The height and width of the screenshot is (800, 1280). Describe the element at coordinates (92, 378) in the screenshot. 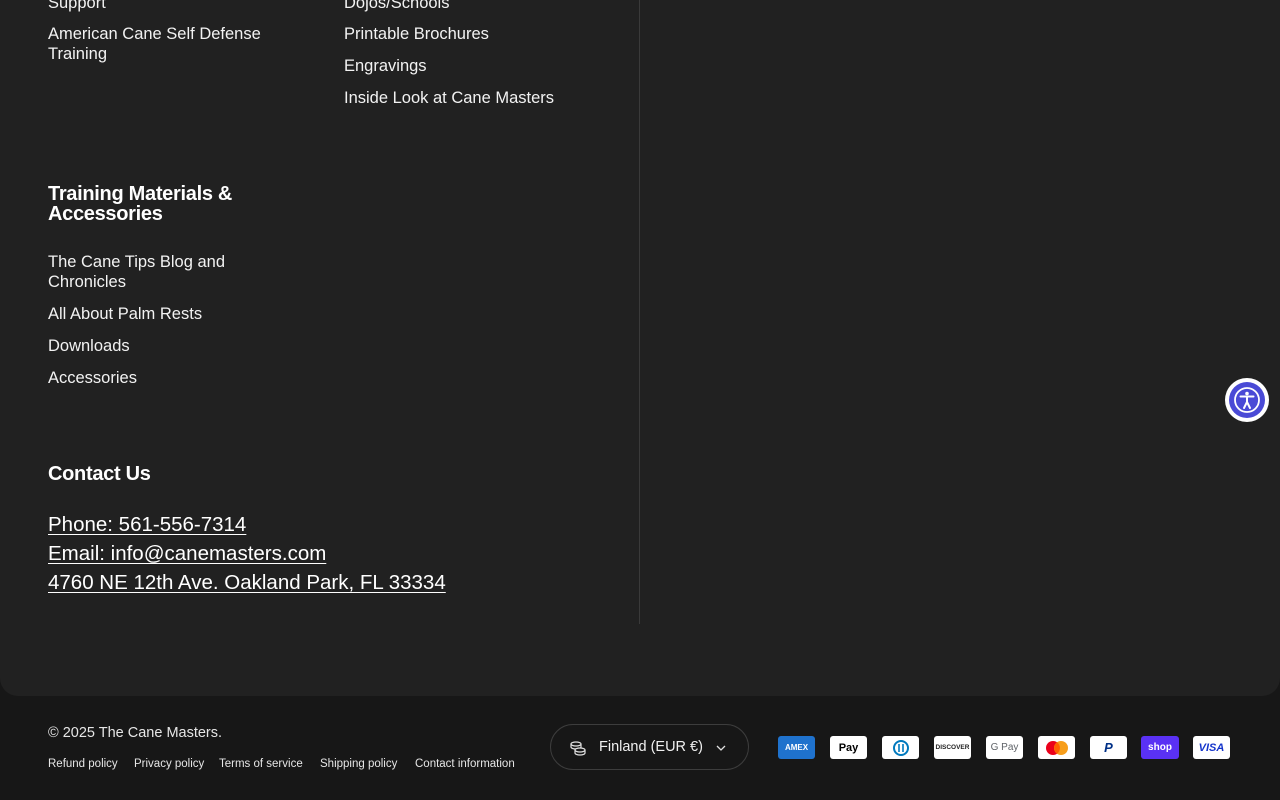

I see `footer-link-accessories: Accessories` at that location.